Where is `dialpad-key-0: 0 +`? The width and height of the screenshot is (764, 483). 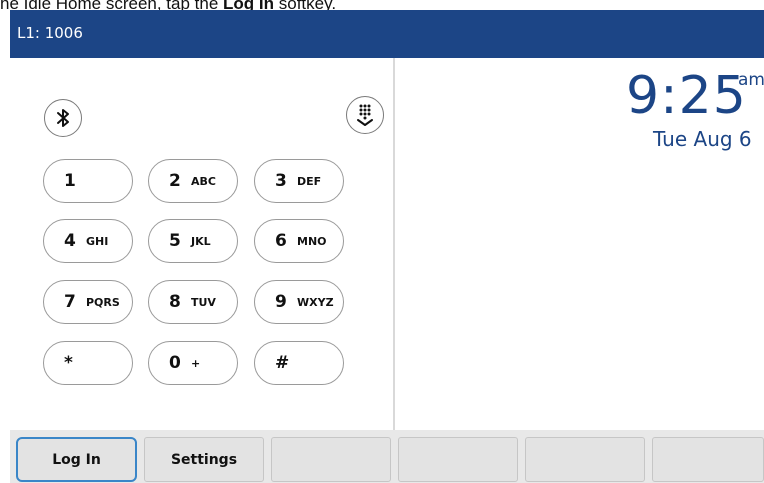 dialpad-key-0: 0 + is located at coordinates (193, 363).